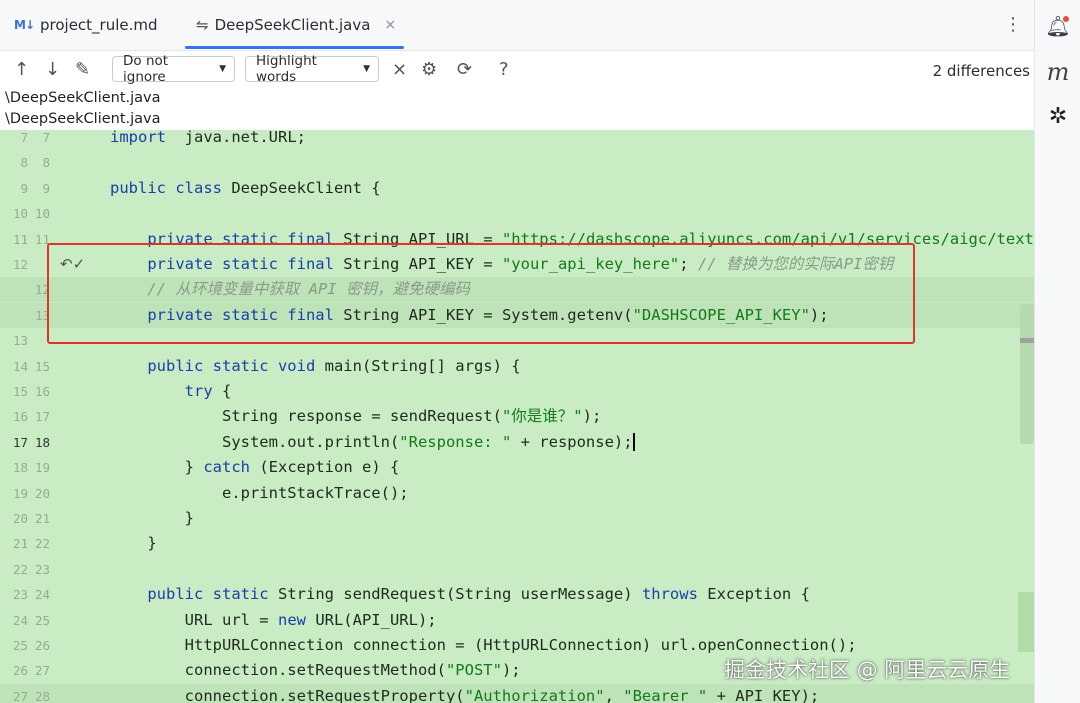 Image resolution: width=1080 pixels, height=703 pixels. Describe the element at coordinates (24, 137) in the screenshot. I see `left-line-number: 7` at that location.